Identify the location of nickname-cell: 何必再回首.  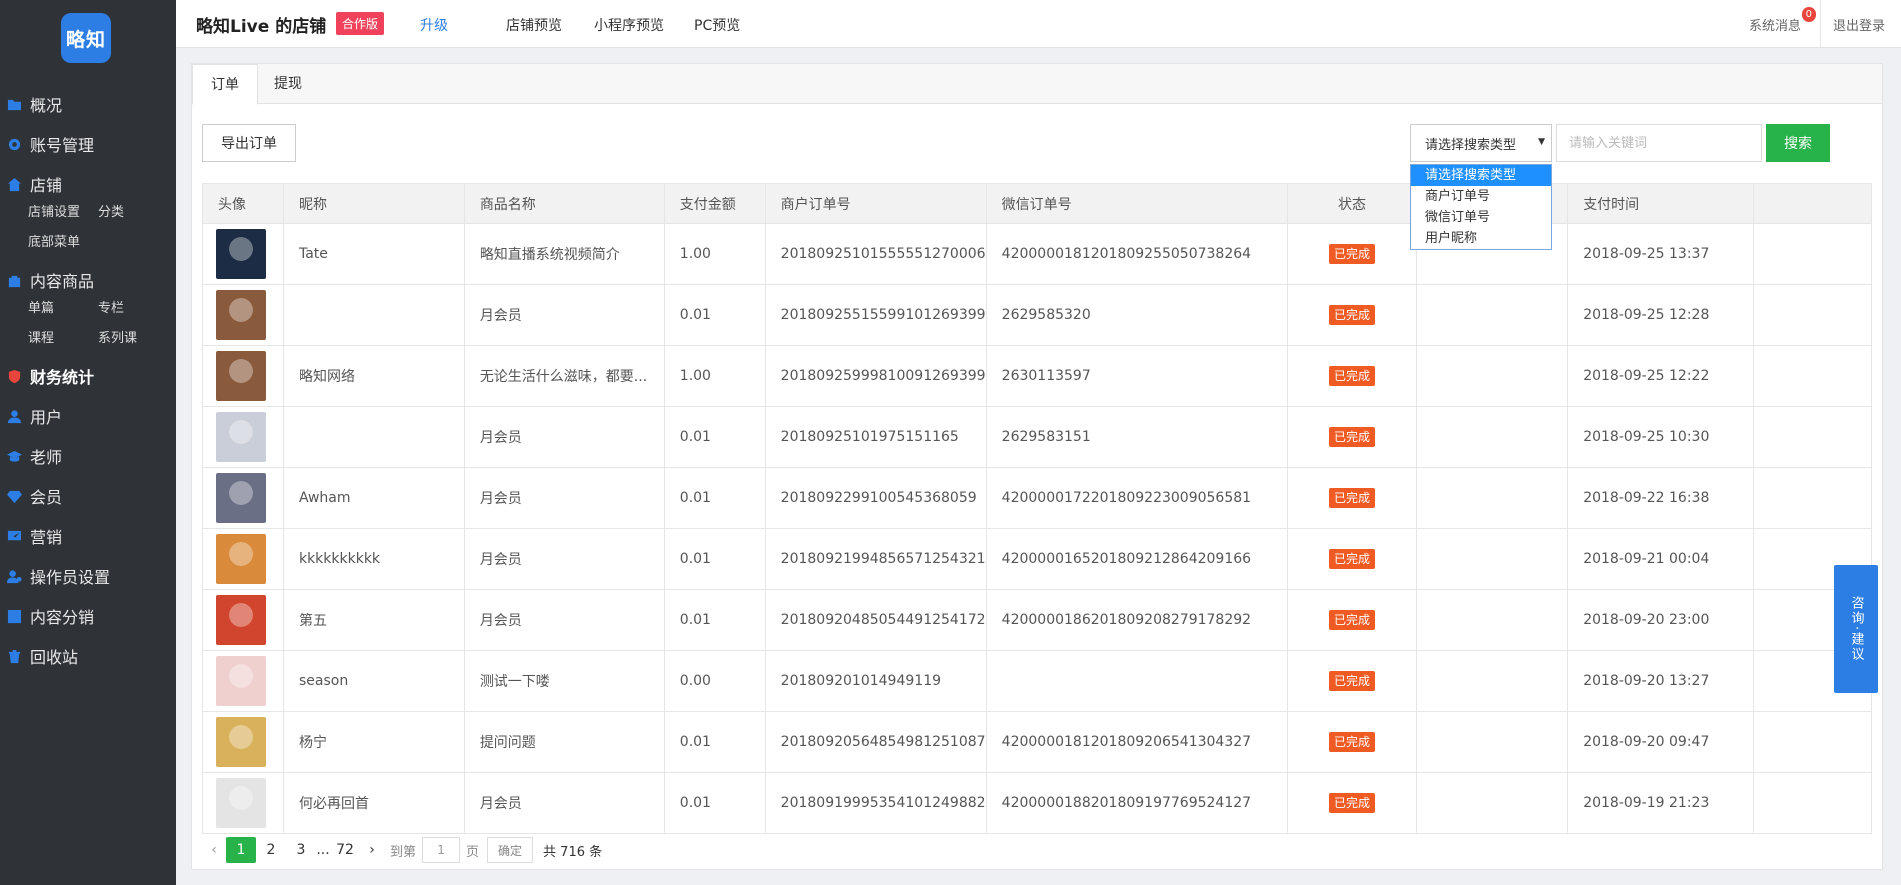
(373, 803).